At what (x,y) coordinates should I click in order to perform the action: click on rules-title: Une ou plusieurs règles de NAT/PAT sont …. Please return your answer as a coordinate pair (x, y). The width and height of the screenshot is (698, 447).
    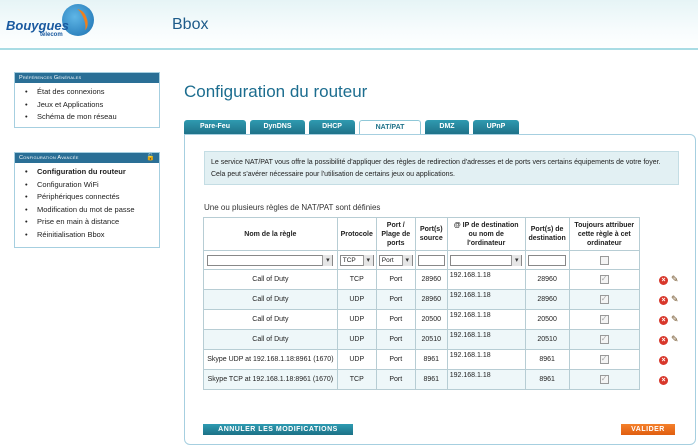
    Looking at the image, I should click on (292, 207).